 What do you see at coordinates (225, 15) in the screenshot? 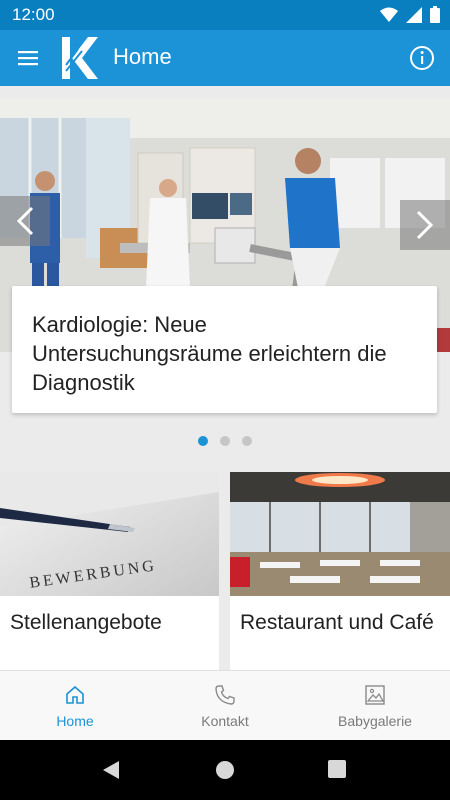
I see `status-bar: 12:00` at bounding box center [225, 15].